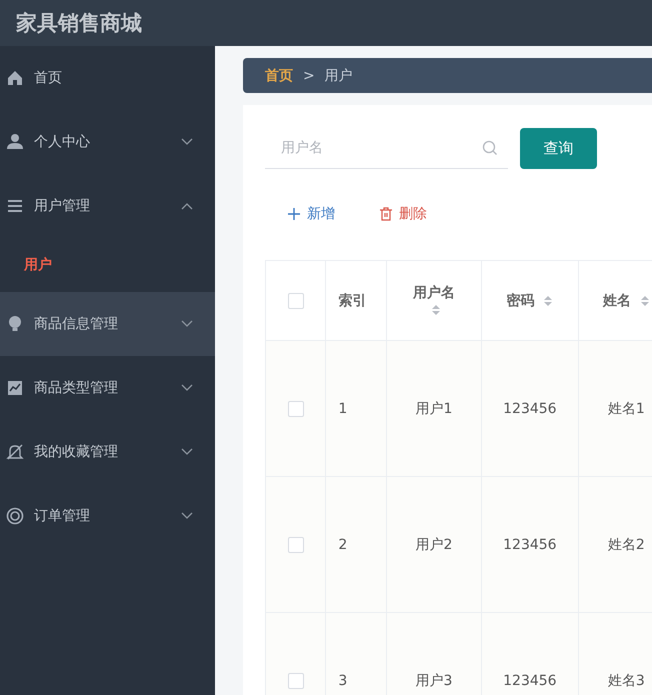  What do you see at coordinates (356, 544) in the screenshot?
I see `table-cell: 2` at bounding box center [356, 544].